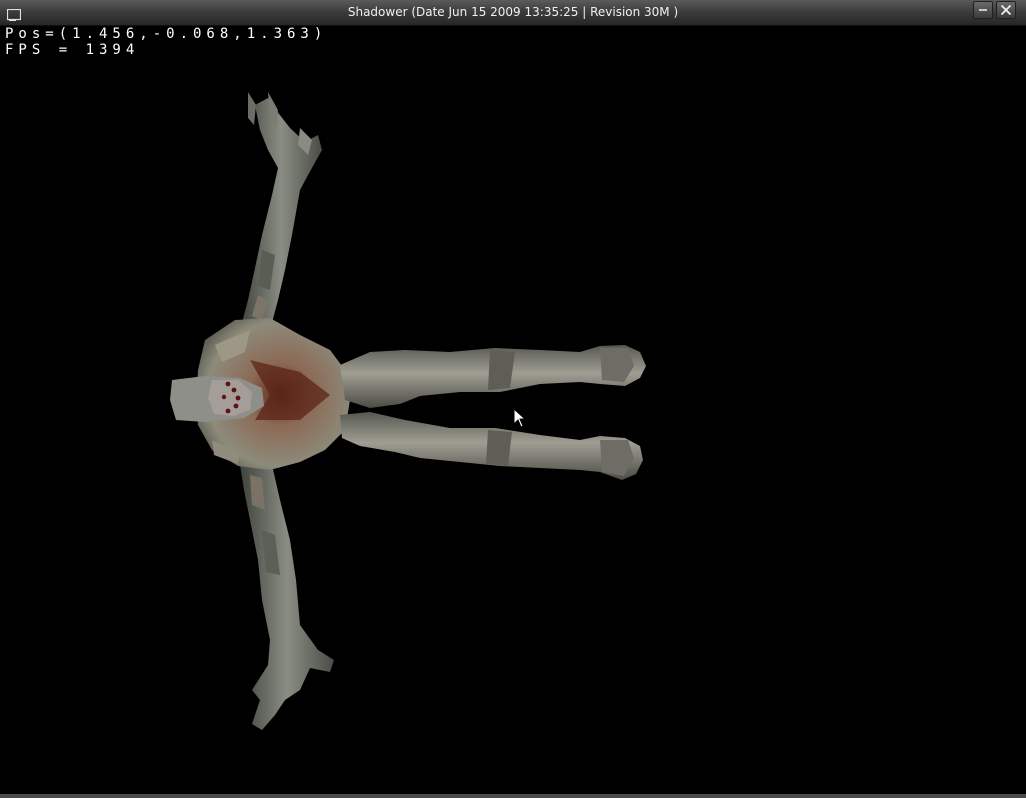 This screenshot has width=1026, height=798. Describe the element at coordinates (513, 796) in the screenshot. I see `window-bottom-border` at that location.